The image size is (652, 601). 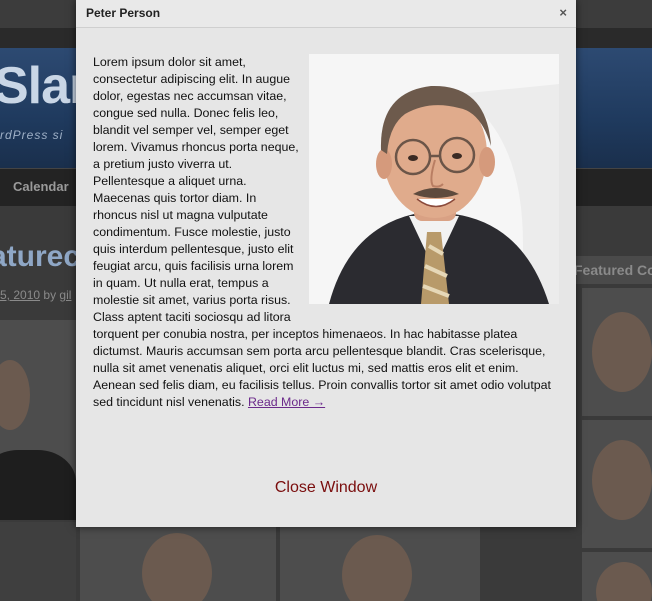 I want to click on read-more-link: Read More →, so click(x=286, y=402).